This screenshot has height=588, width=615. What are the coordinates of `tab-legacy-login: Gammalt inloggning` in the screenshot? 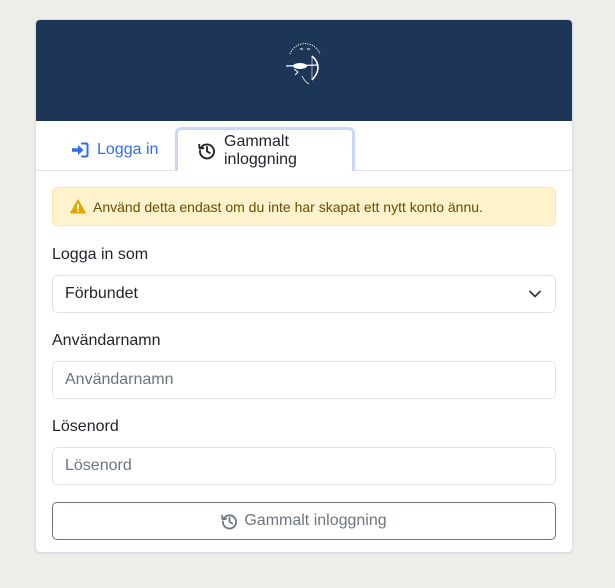 It's located at (265, 149).